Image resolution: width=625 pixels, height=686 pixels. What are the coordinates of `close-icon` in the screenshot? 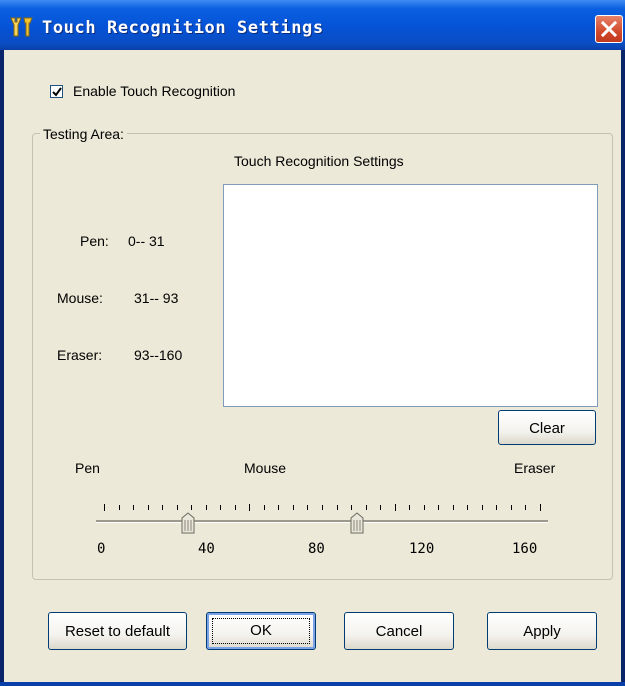 It's located at (609, 29).